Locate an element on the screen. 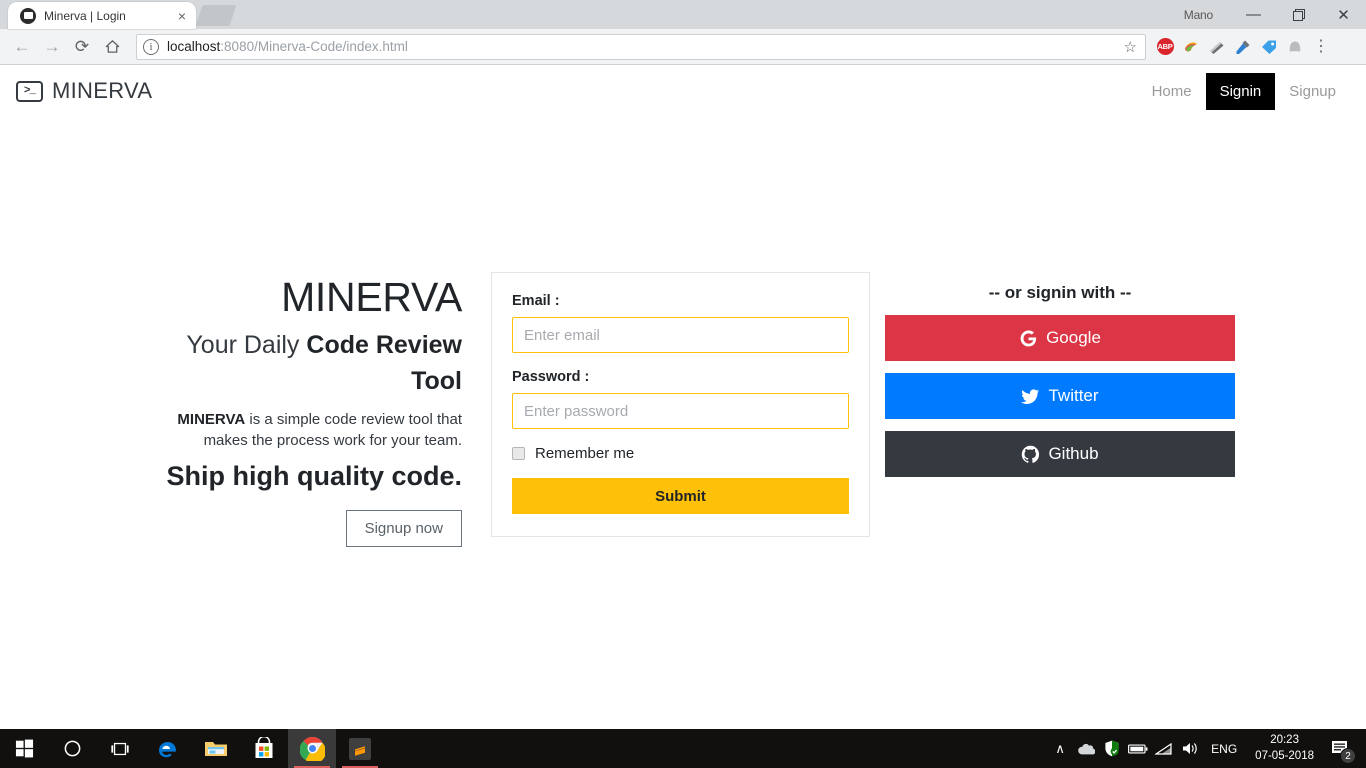 The image size is (1366, 768). url-path: :8080/Minerva-Code/index.html is located at coordinates (314, 46).